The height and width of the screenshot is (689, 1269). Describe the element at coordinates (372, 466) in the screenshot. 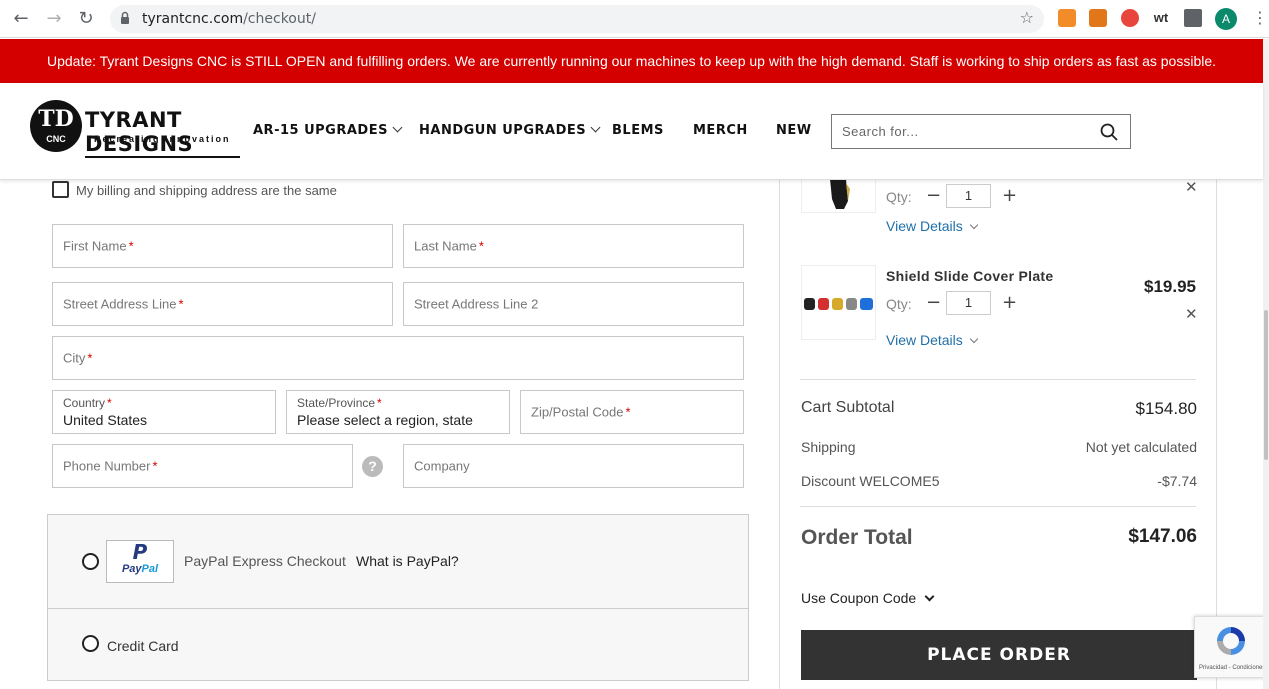

I see `help-icon: ?` at that location.